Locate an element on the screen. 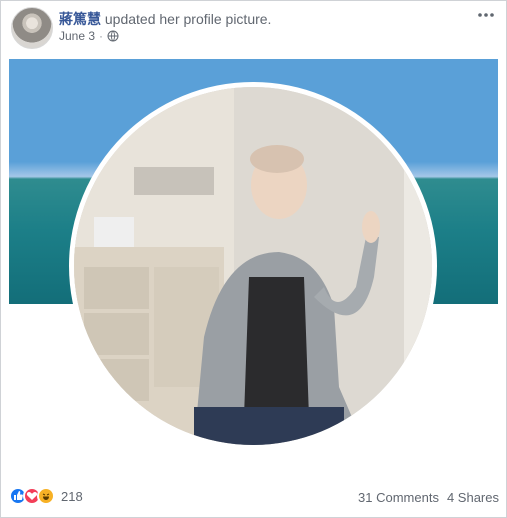 The height and width of the screenshot is (518, 507). engagement-stats: 31 Comments 4 Shares is located at coordinates (428, 497).